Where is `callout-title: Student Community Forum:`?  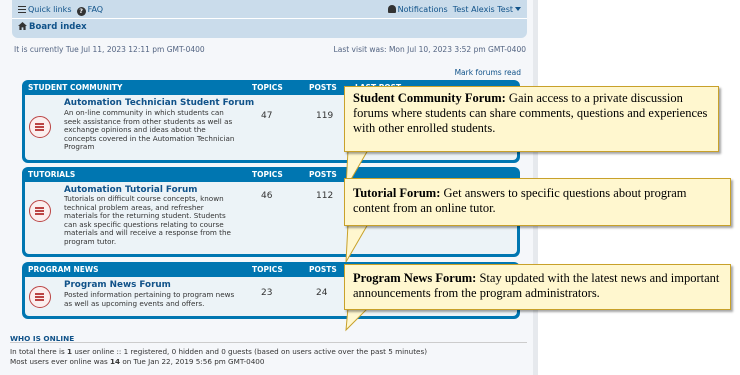 callout-title: Student Community Forum: is located at coordinates (429, 98).